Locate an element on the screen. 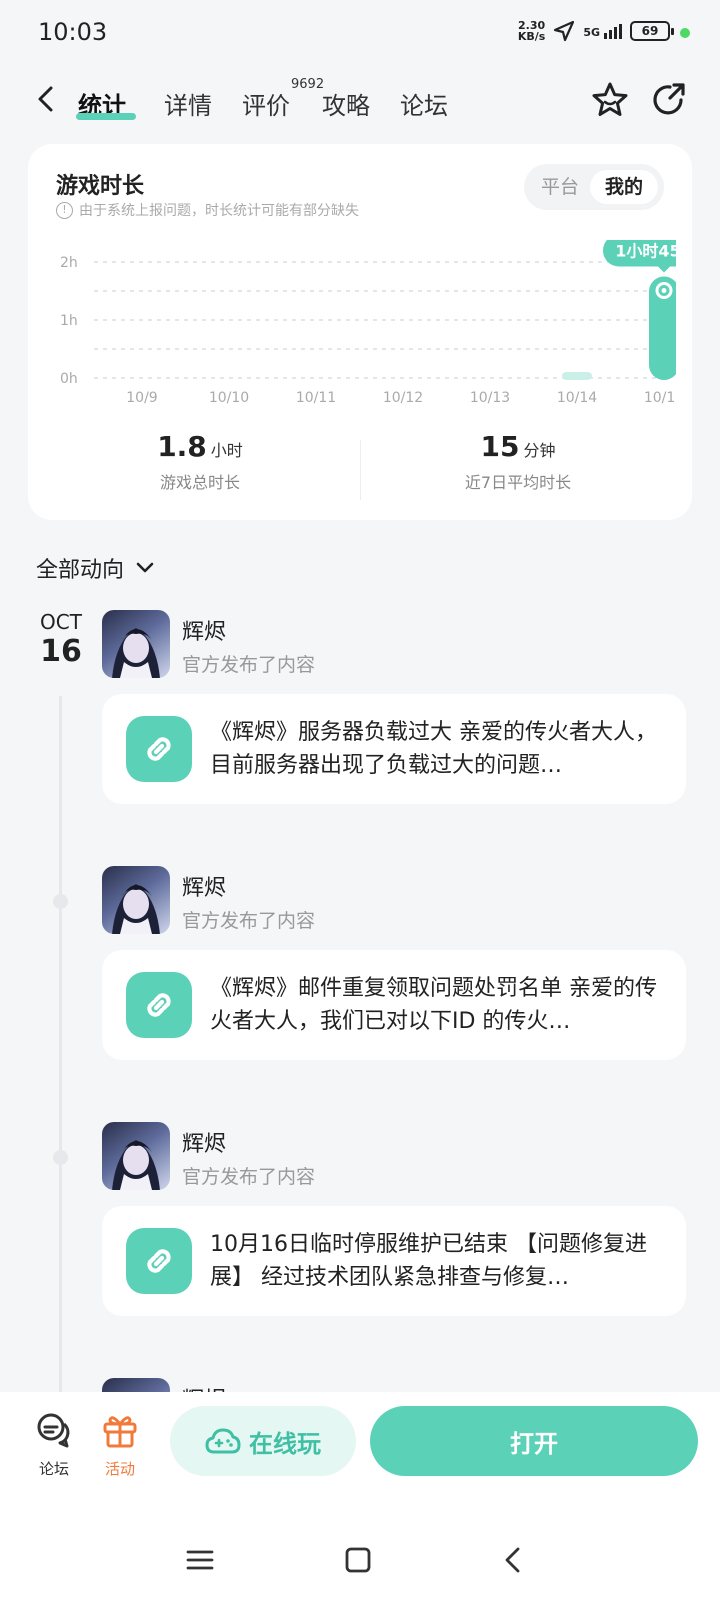 This screenshot has height=1600, width=720. total-playtime-stat: 1.8 小时 游戏总时长 is located at coordinates (200, 461).